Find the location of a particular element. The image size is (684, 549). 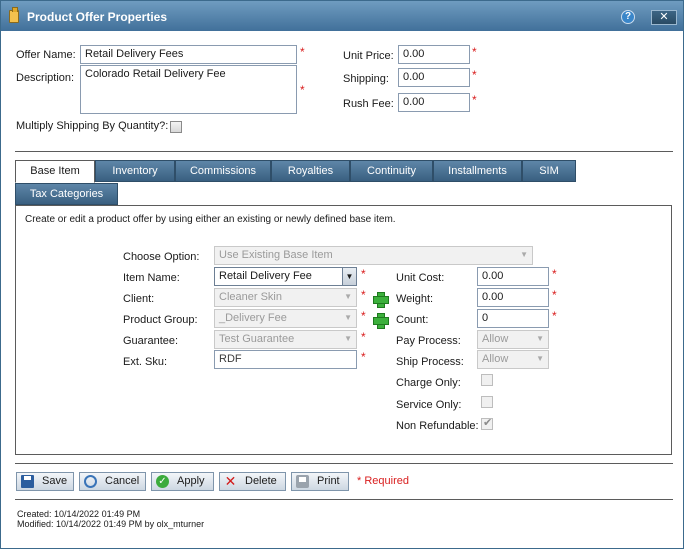

service-only-checkbox is located at coordinates (487, 402).